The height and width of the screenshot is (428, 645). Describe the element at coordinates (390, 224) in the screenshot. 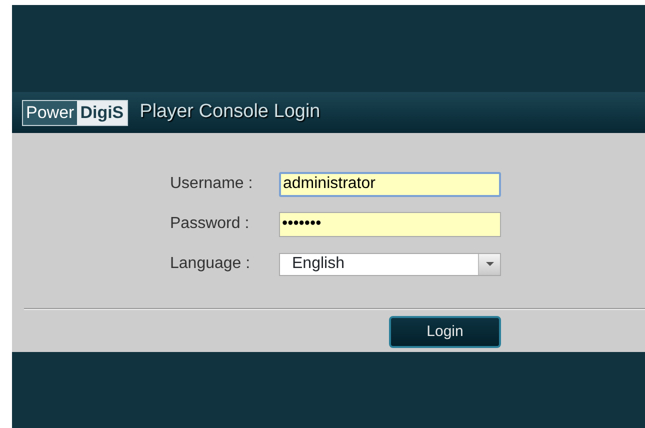

I see `input-field: •••••••` at that location.